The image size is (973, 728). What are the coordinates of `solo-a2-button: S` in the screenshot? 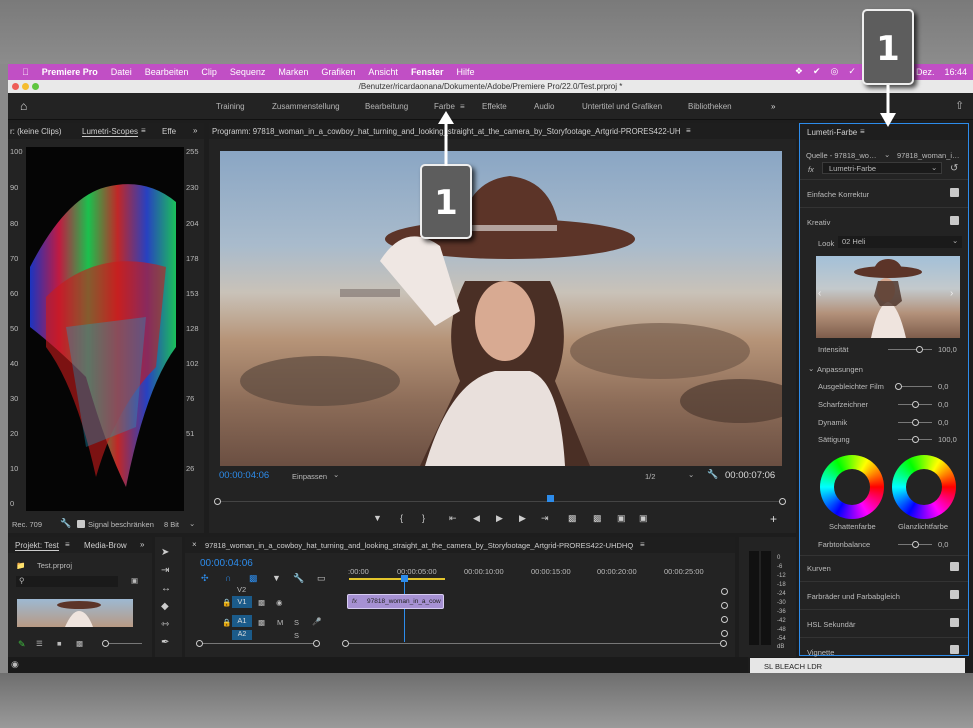 It's located at (296, 635).